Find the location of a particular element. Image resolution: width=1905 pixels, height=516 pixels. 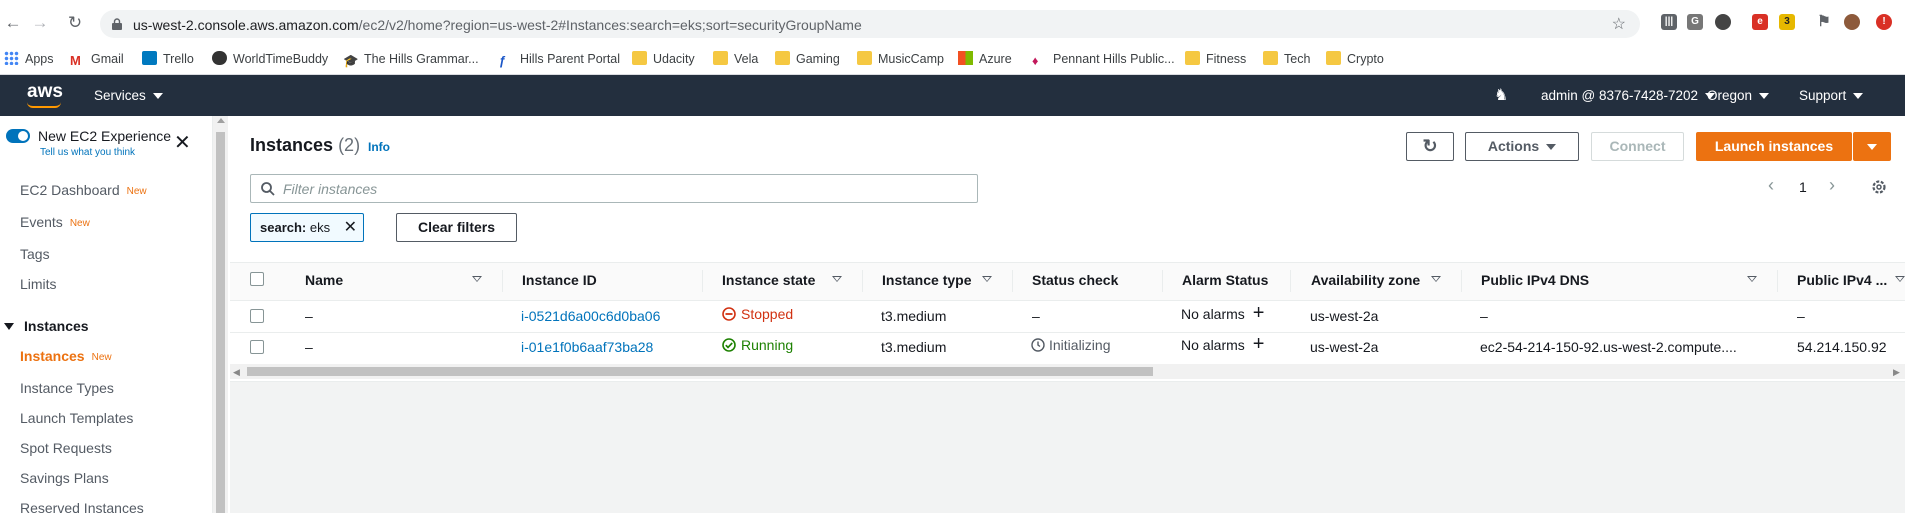

bookmark-fitness: Fitness is located at coordinates (1215, 60).